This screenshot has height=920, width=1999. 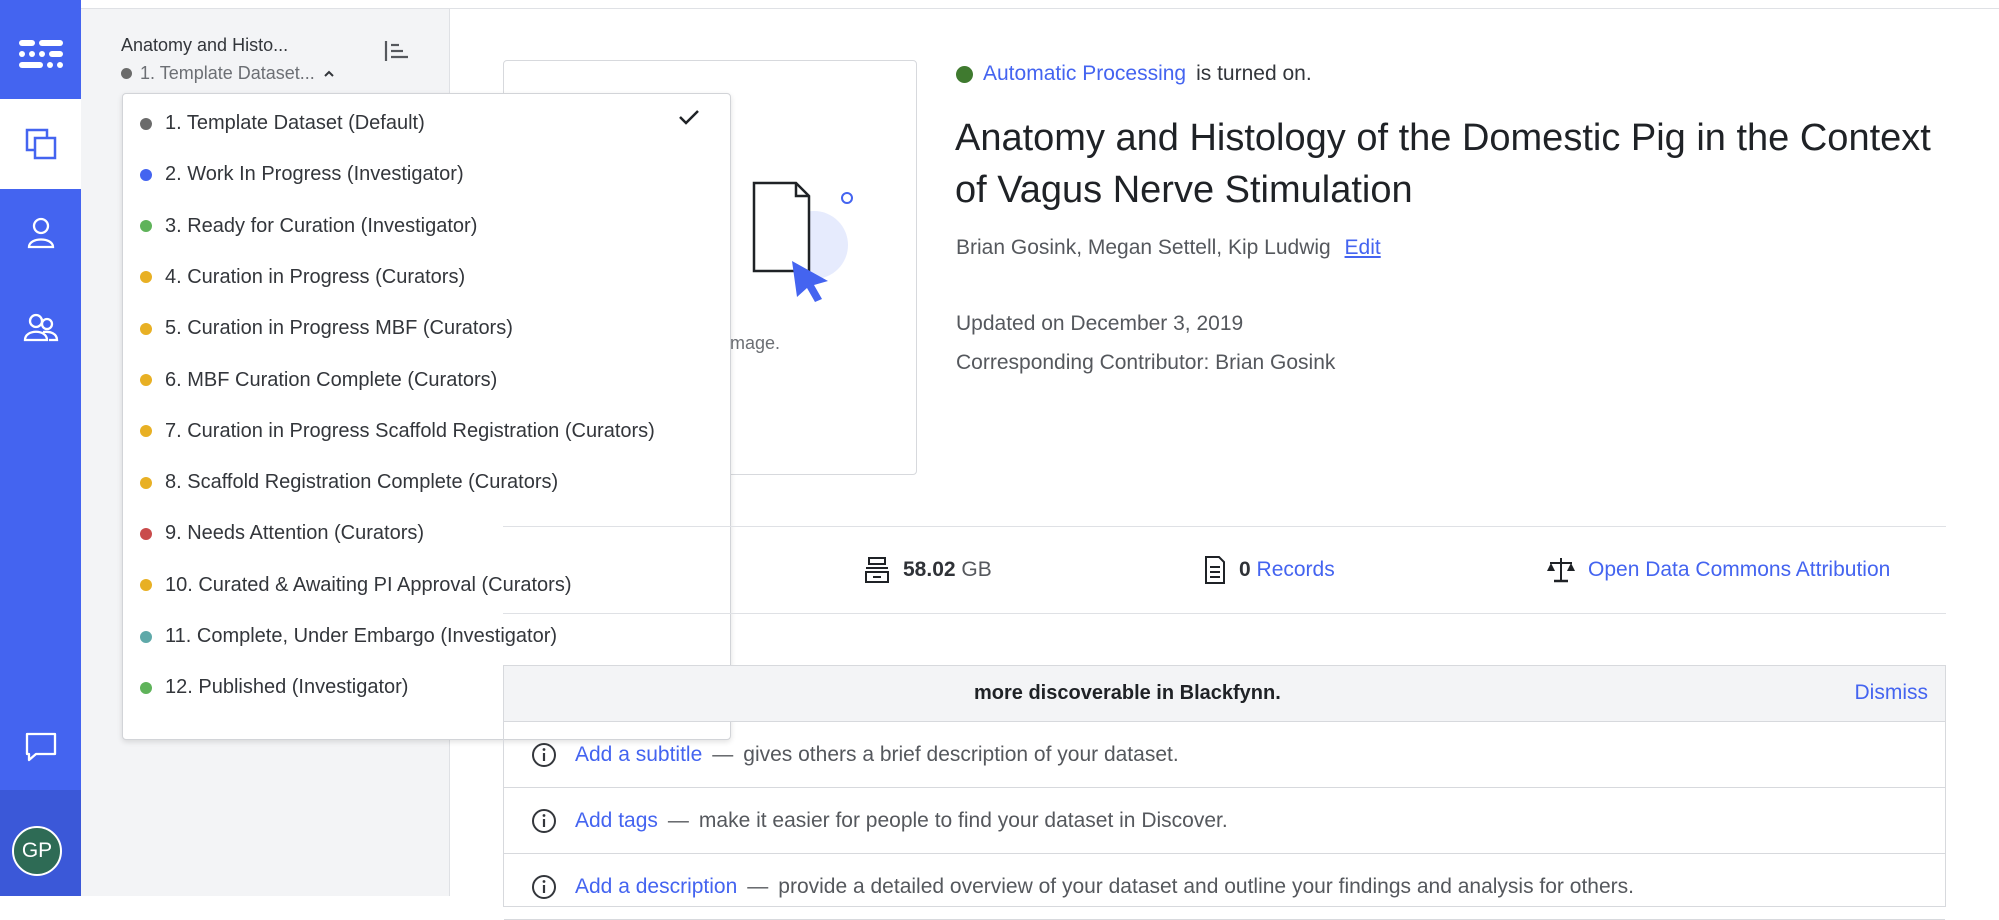 I want to click on status-option-label: 1. Template Dataset (Default), so click(x=295, y=123).